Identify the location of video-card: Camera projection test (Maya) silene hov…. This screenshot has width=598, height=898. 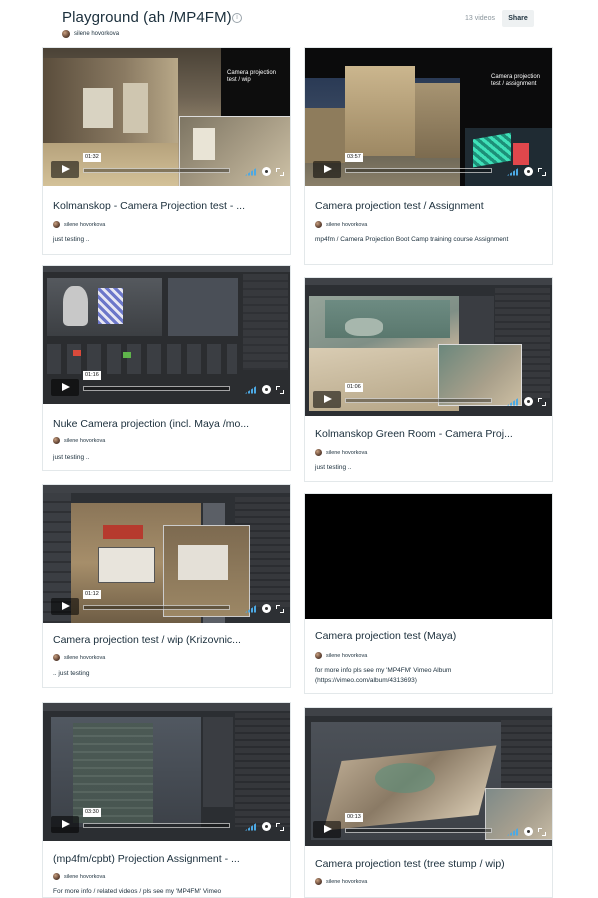
(428, 593).